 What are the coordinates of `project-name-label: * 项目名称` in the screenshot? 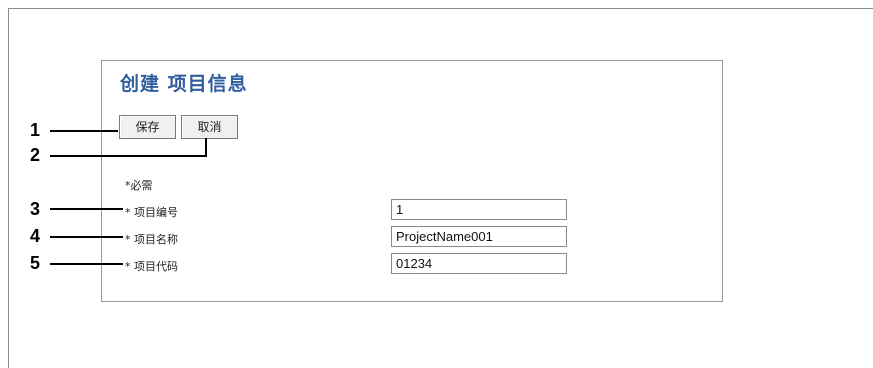 It's located at (151, 239).